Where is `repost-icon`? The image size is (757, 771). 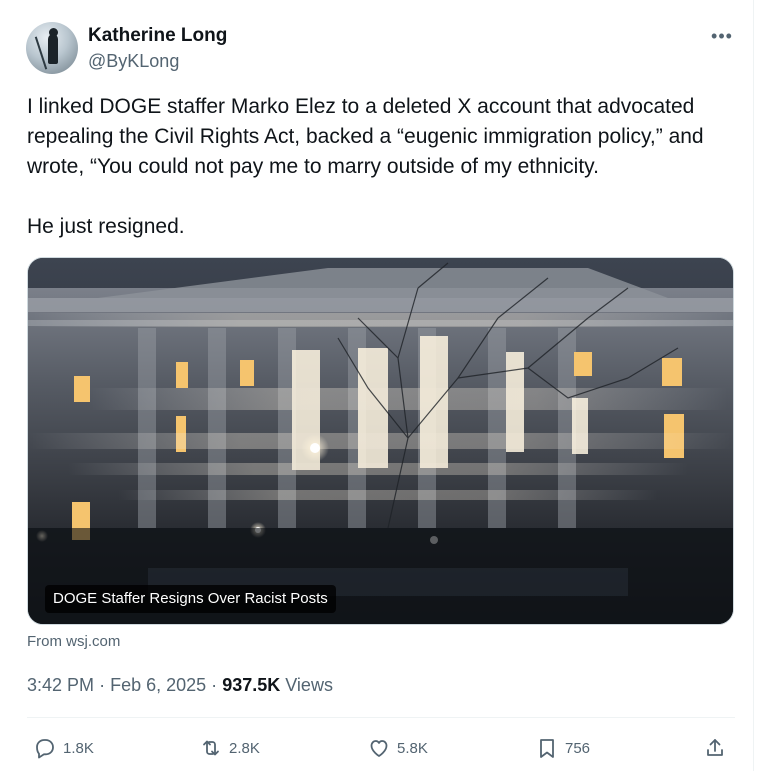 repost-icon is located at coordinates (211, 748).